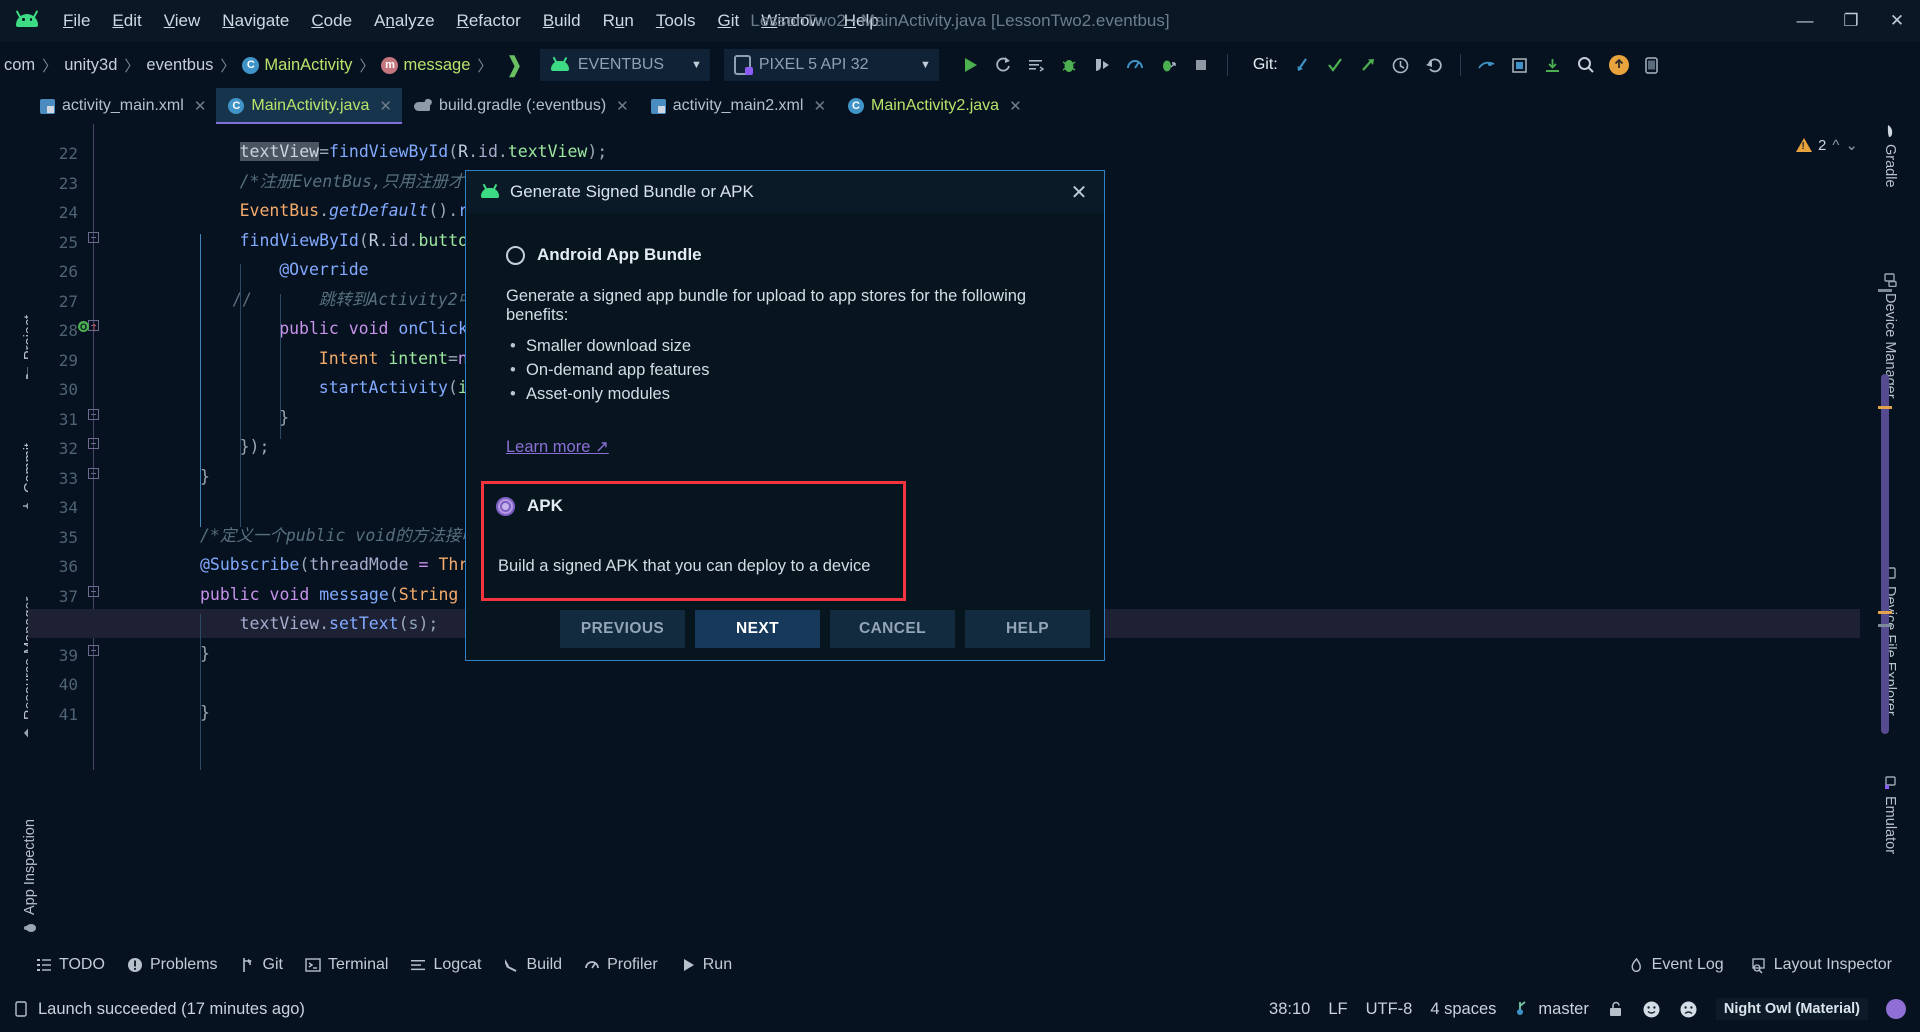  What do you see at coordinates (520, 106) in the screenshot?
I see `editor-tab-build-gradle-eventbus-: build.gradle (:eventbus) ✕` at bounding box center [520, 106].